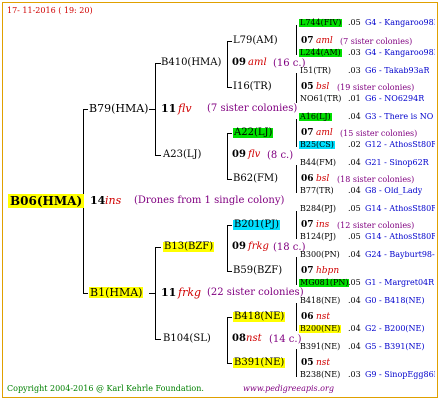 The image size is (440, 402). Describe the element at coordinates (320, 329) in the screenshot. I see `g4-queen: B200(NE)` at that location.